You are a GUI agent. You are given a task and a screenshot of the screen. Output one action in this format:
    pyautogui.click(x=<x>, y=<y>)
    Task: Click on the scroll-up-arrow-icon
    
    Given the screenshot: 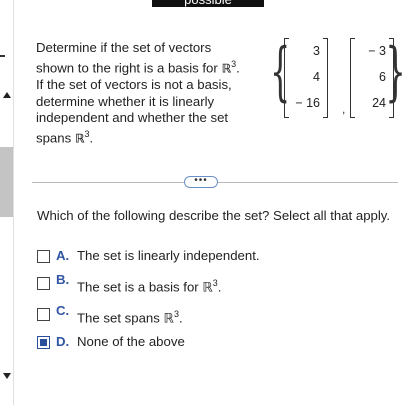 What is the action you would take?
    pyautogui.click(x=7, y=95)
    